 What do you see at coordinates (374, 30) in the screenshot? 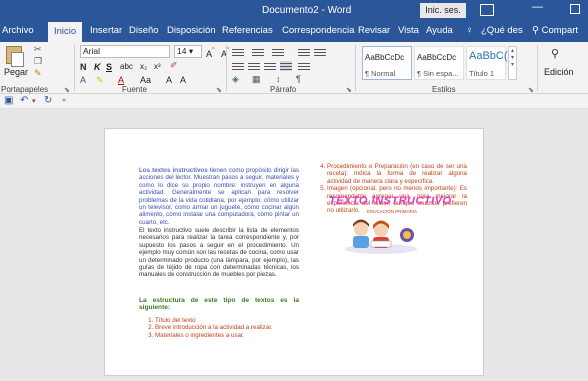
I see `tab-revisar: Revisar` at bounding box center [374, 30].